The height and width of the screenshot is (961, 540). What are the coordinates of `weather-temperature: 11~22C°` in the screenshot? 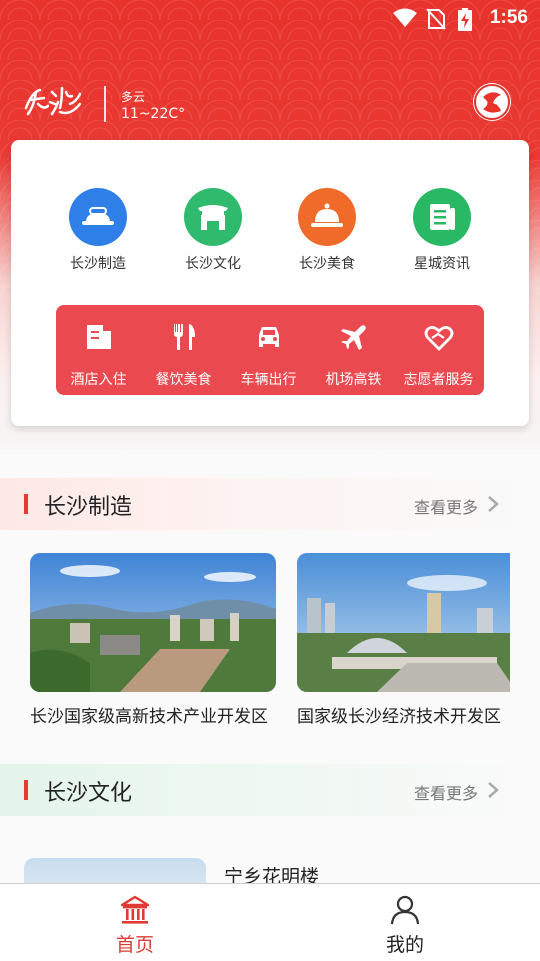 It's located at (153, 114).